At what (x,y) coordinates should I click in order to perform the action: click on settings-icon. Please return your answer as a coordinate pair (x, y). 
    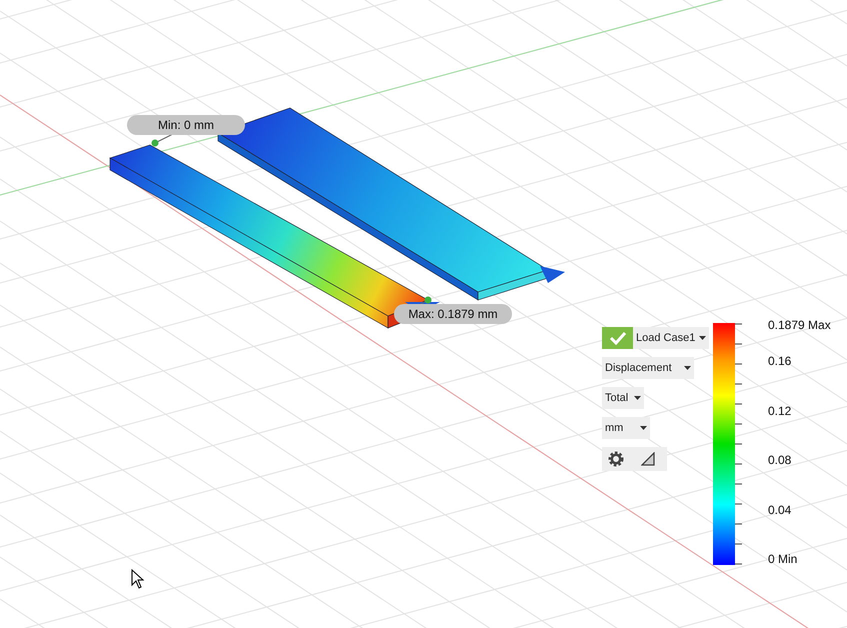
    Looking at the image, I should click on (616, 459).